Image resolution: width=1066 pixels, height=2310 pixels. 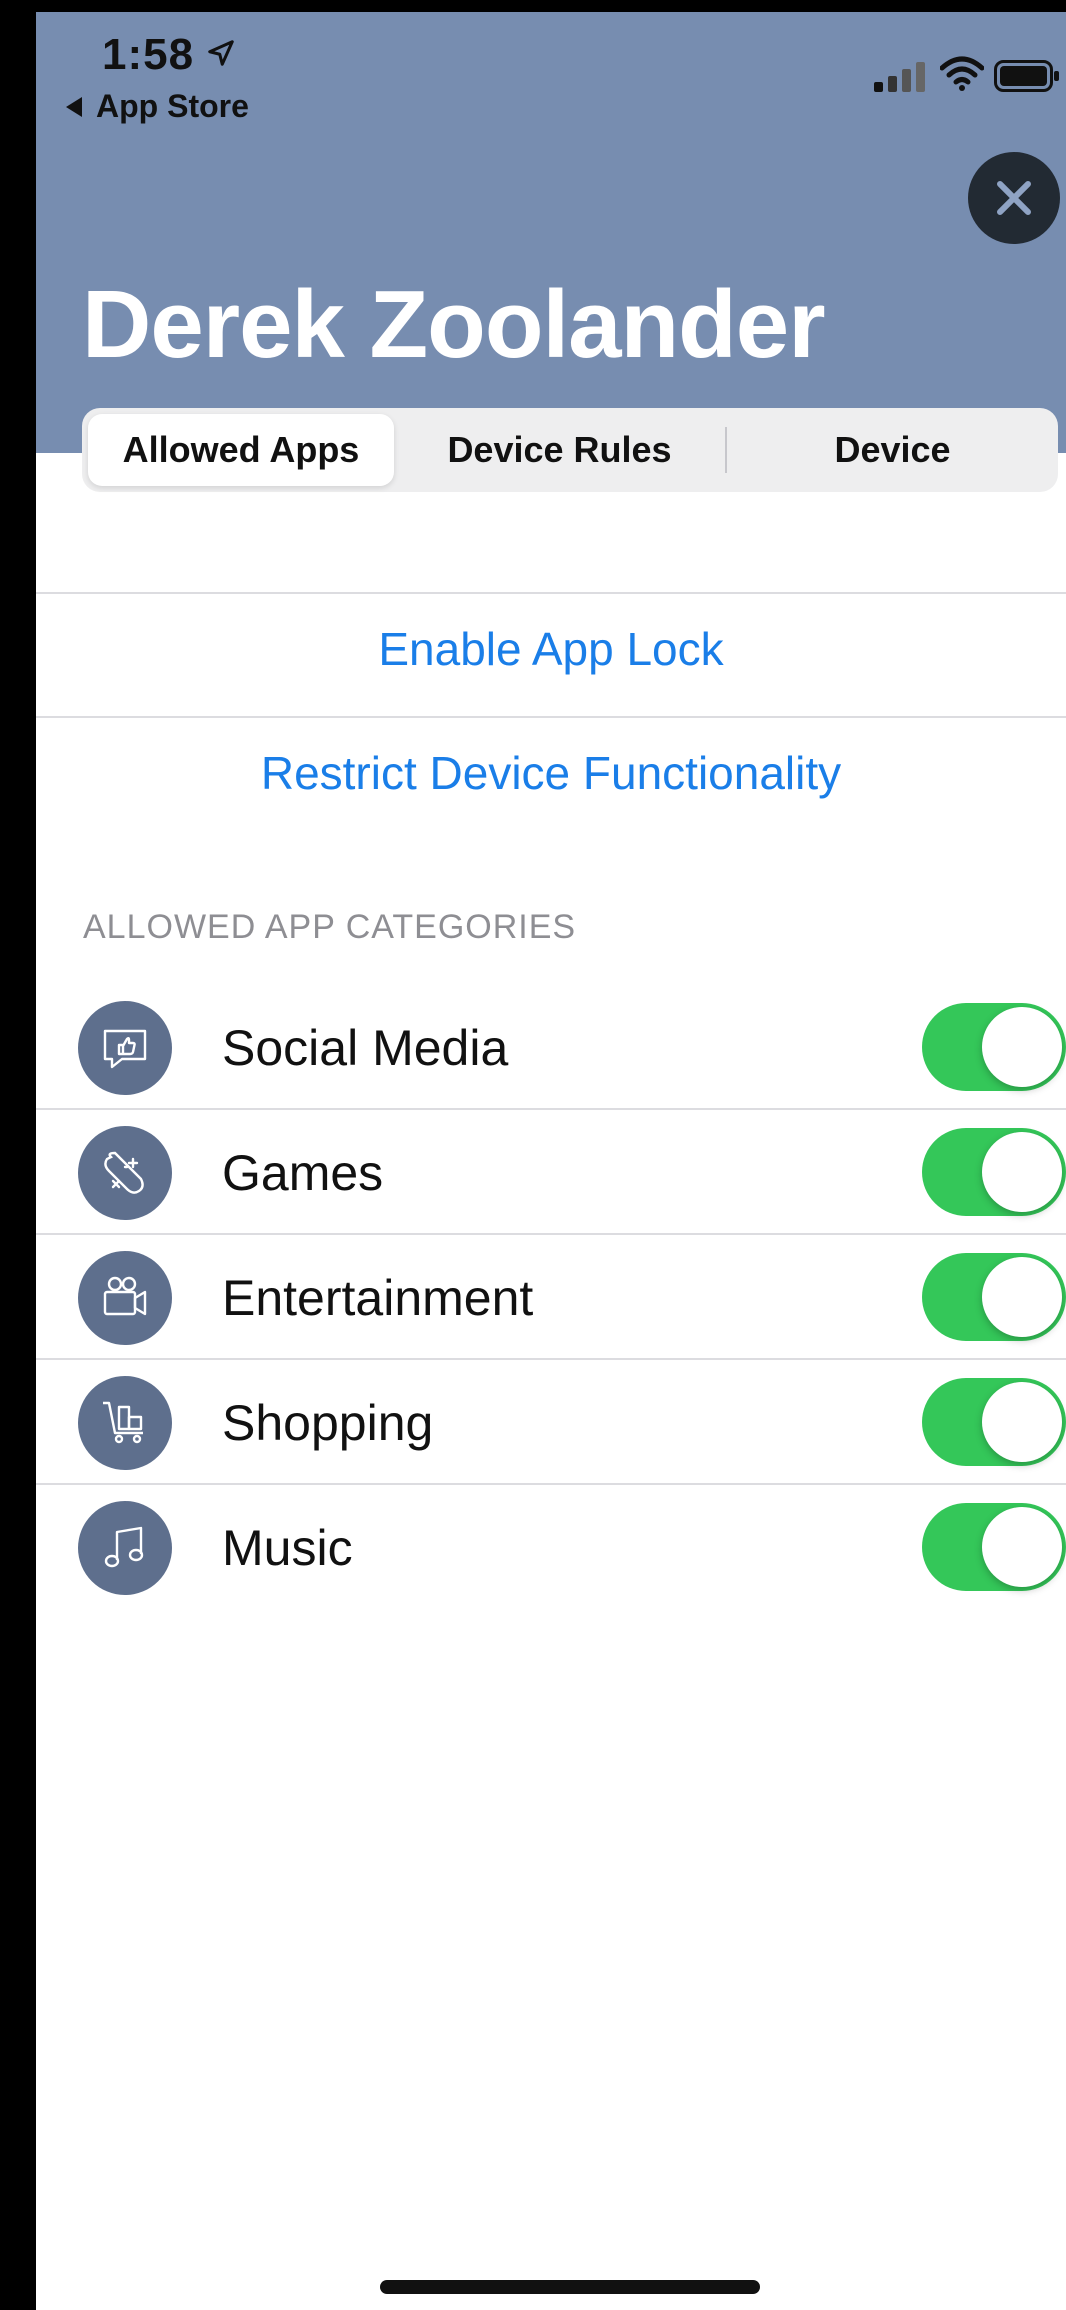 What do you see at coordinates (241, 450) in the screenshot?
I see `tab-allowed-apps: Allowed Apps` at bounding box center [241, 450].